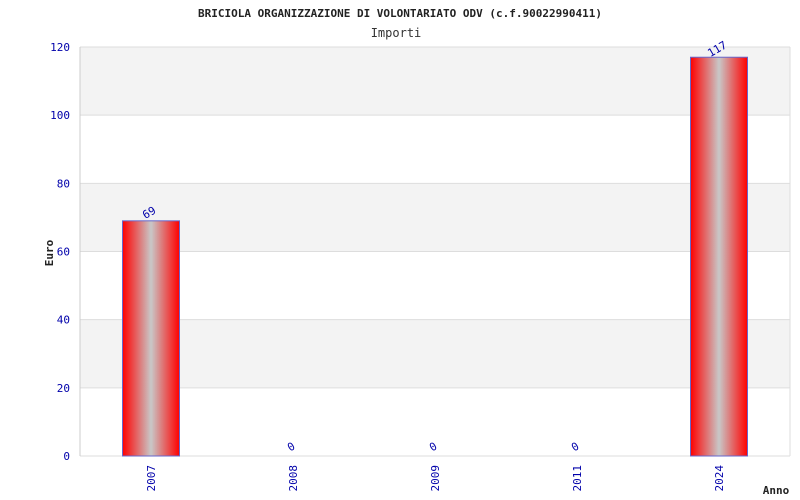 This screenshot has height=500, width=800. I want to click on x-axis-label: Anno, so click(776, 490).